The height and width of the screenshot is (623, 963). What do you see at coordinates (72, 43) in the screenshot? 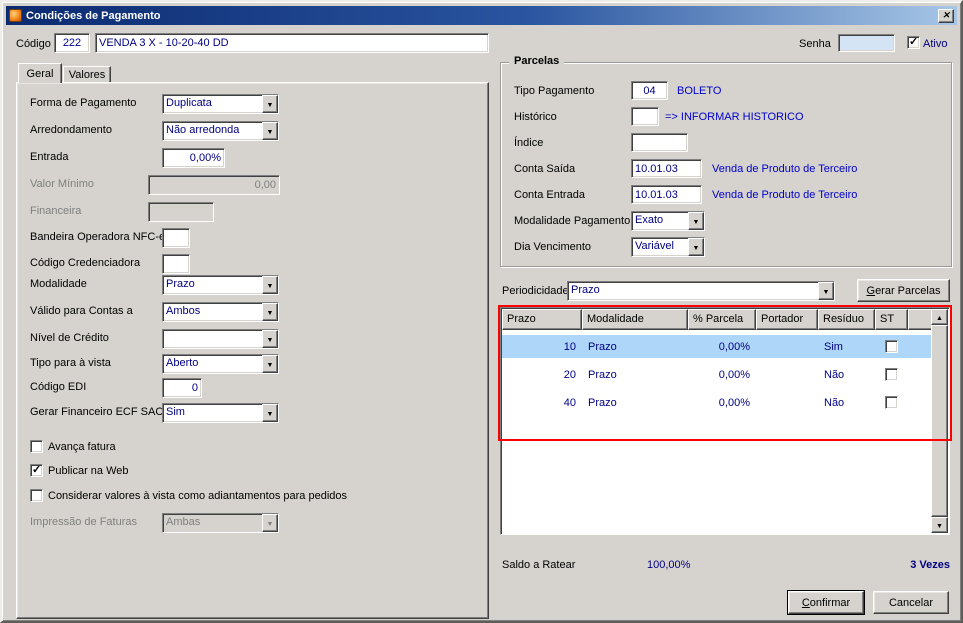
I see `codigo-input` at bounding box center [72, 43].